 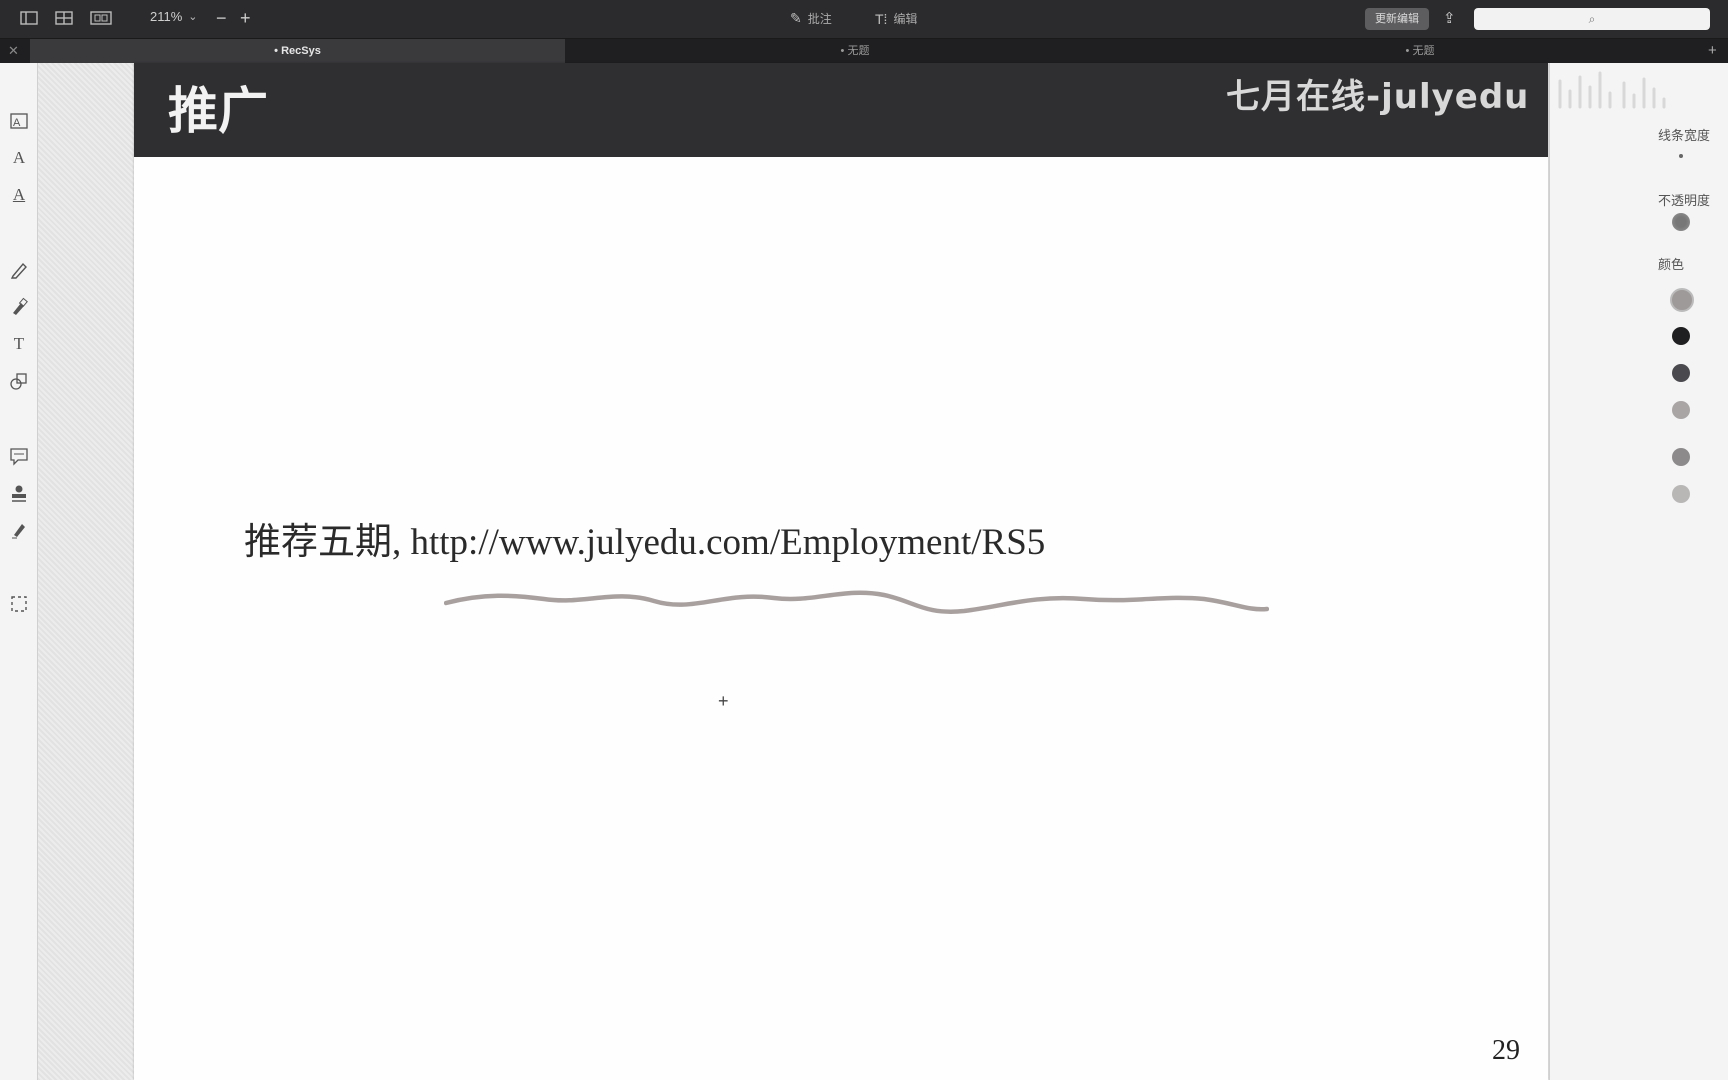 I want to click on color-swatch-pale, so click(x=1681, y=494).